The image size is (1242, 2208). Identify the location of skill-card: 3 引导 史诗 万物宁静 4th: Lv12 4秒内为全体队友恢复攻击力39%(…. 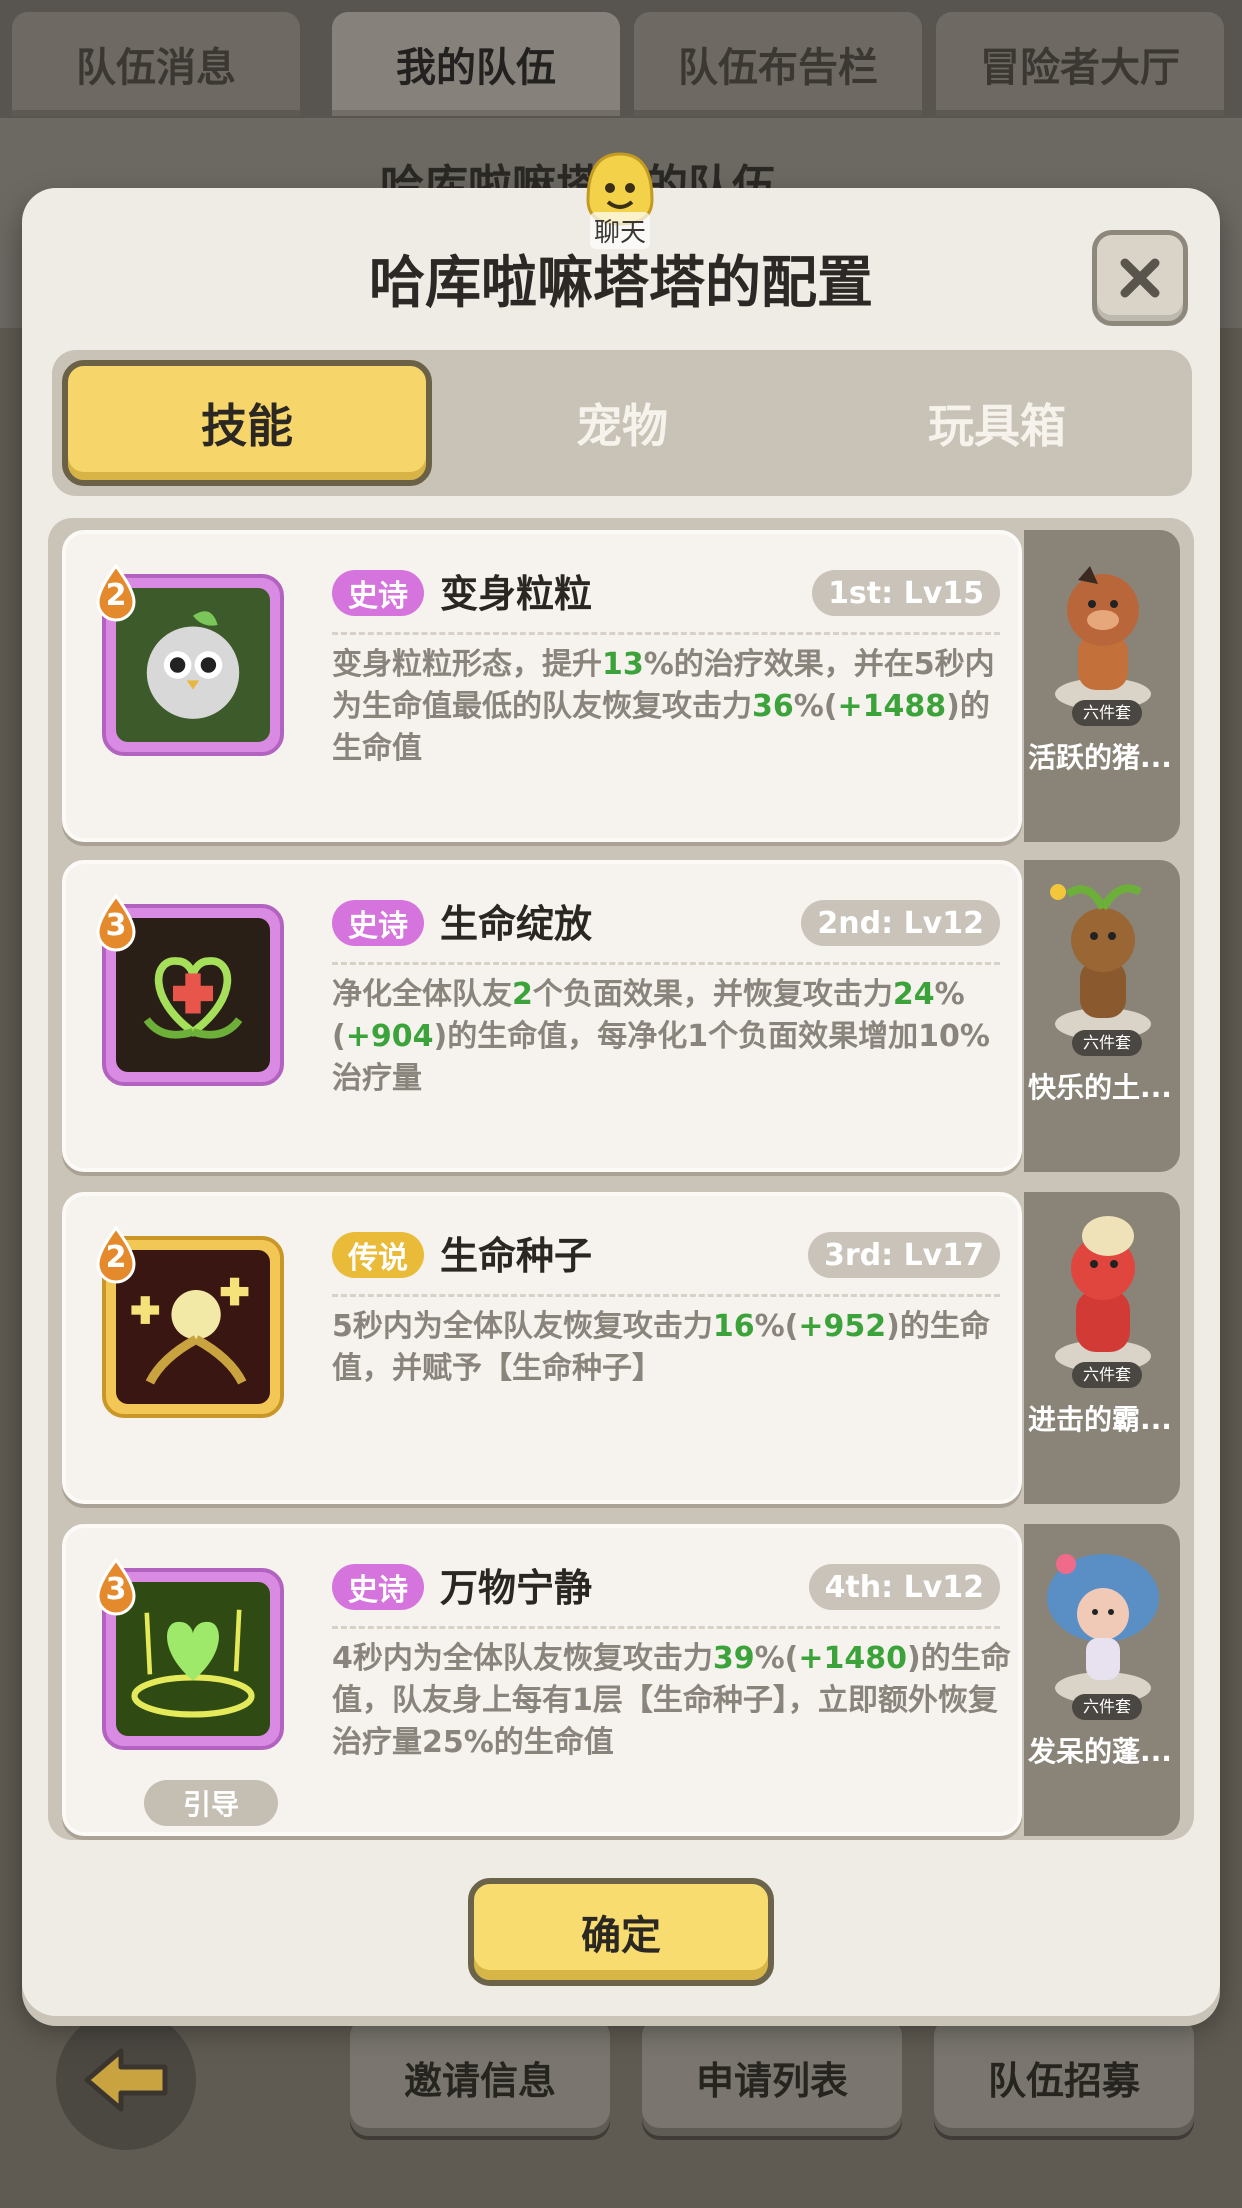
(542, 1680).